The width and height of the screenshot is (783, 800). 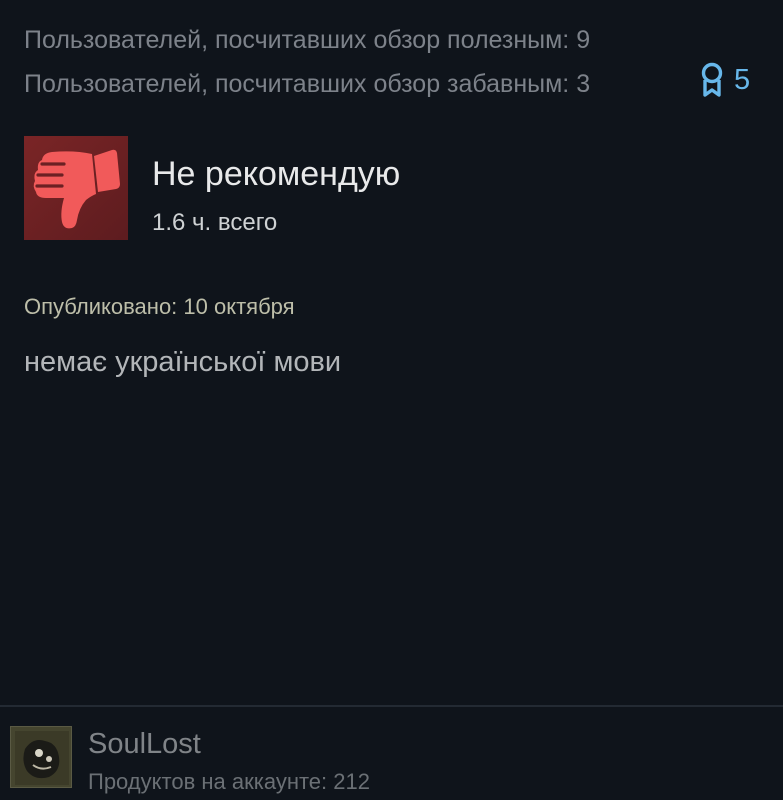 I want to click on author-products-count: Продуктов на аккаунте: 212, so click(x=229, y=781).